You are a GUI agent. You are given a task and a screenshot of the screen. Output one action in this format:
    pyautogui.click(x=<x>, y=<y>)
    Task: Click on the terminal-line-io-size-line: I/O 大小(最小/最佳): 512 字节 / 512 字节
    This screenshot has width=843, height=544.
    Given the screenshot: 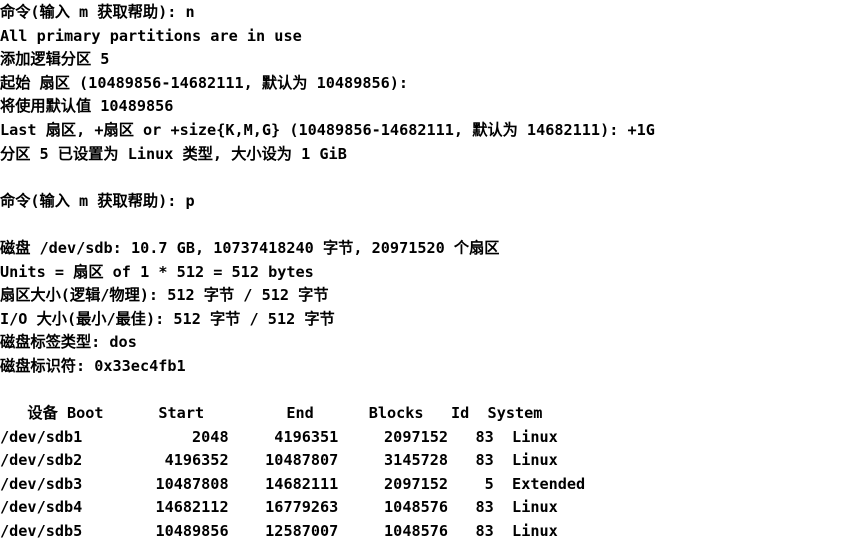 What is the action you would take?
    pyautogui.click(x=167, y=318)
    